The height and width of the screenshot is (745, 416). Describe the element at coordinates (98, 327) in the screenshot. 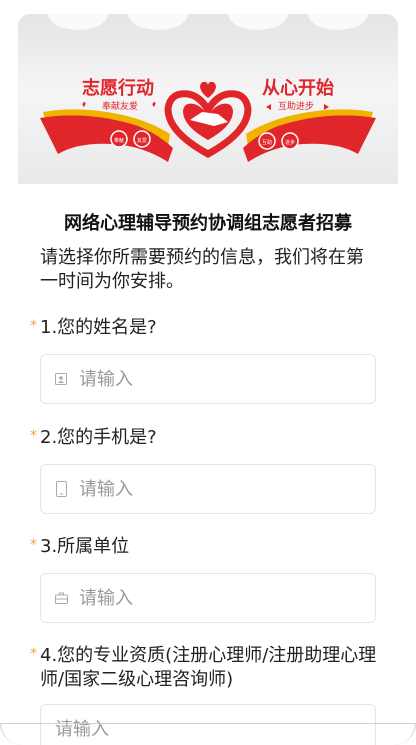

I see `question-text: 1.您的姓名是?` at that location.